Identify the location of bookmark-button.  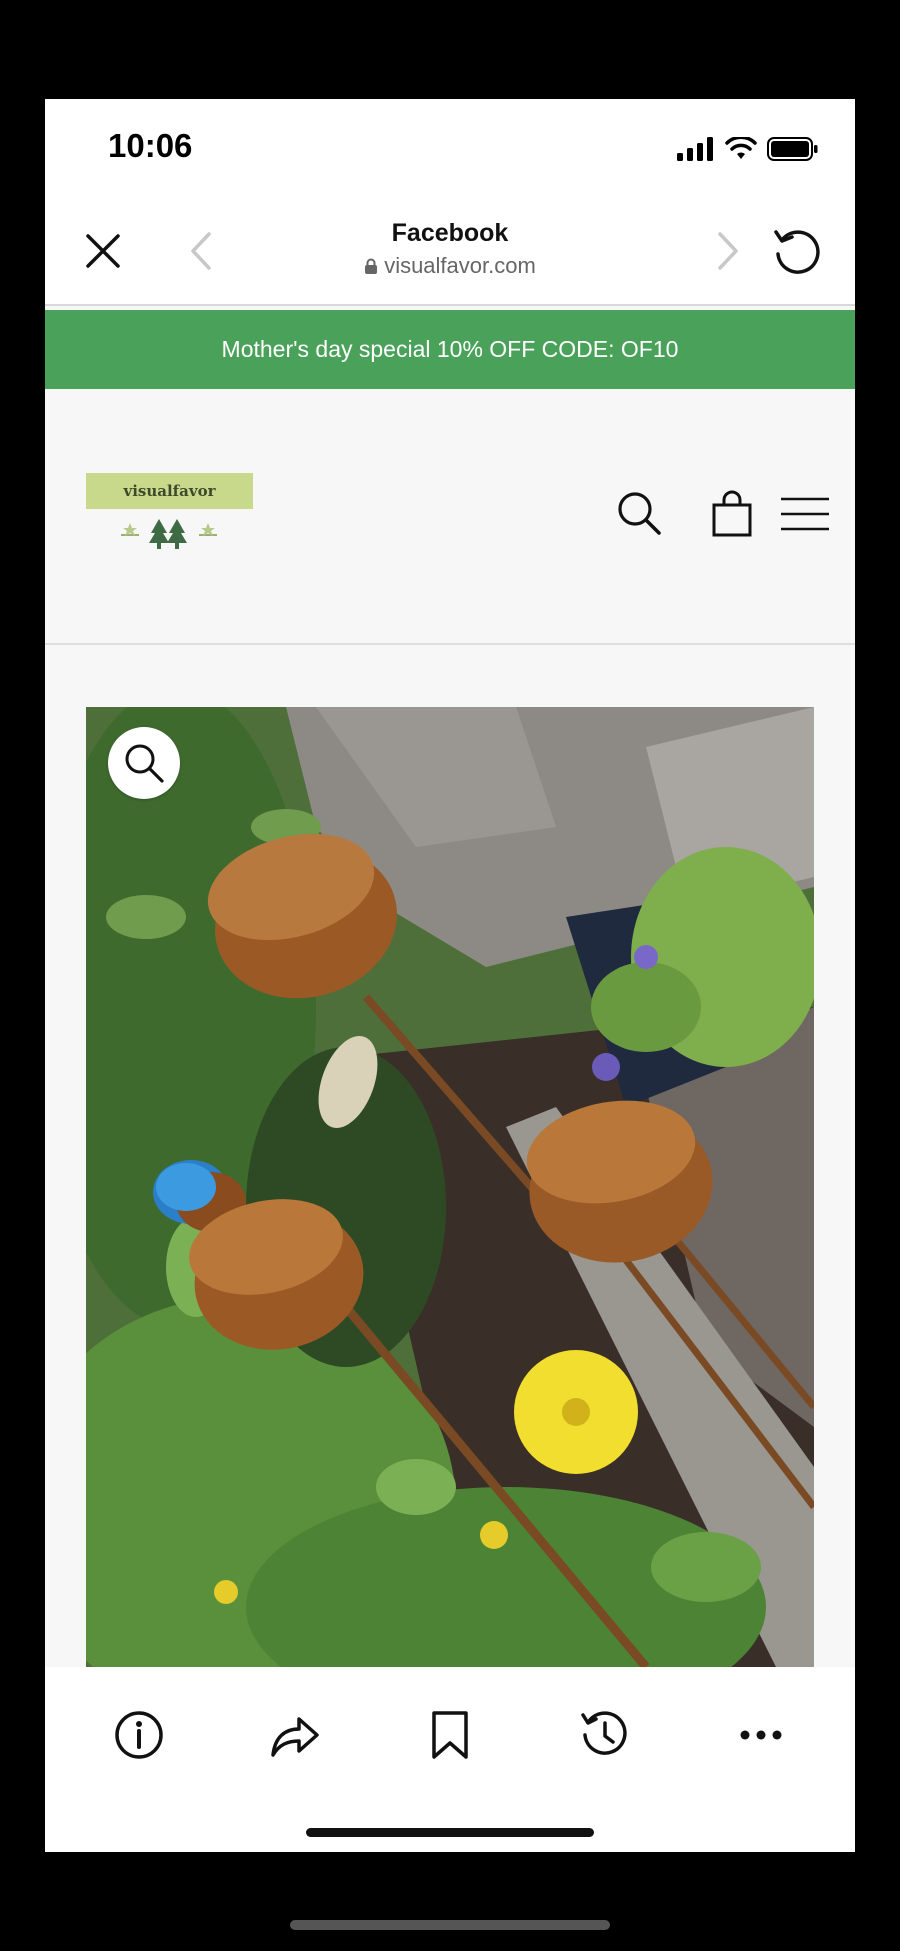
(450, 1735).